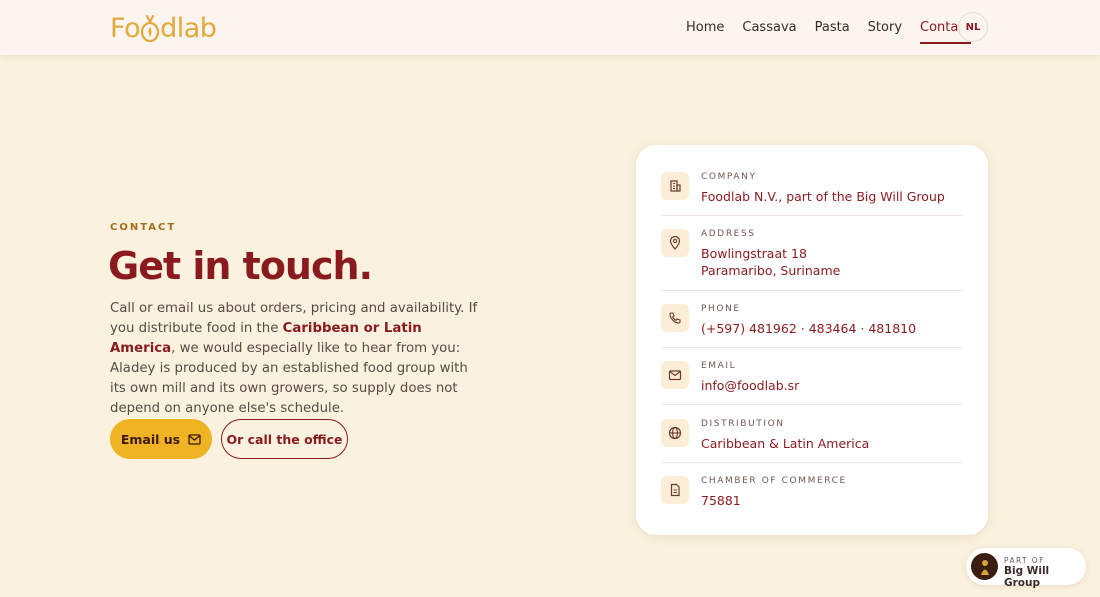 Image resolution: width=1100 pixels, height=597 pixels. I want to click on nav-cassava: Cassava, so click(769, 28).